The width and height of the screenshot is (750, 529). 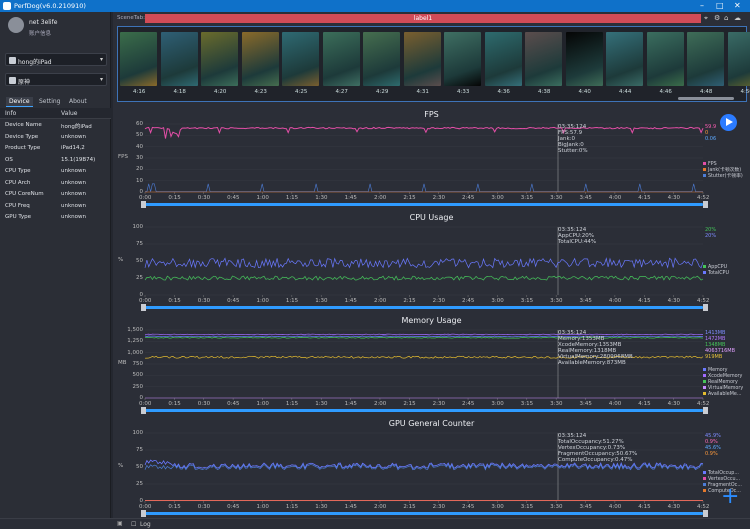 I want to click on x-tick-label: 4:15, so click(x=644, y=507).